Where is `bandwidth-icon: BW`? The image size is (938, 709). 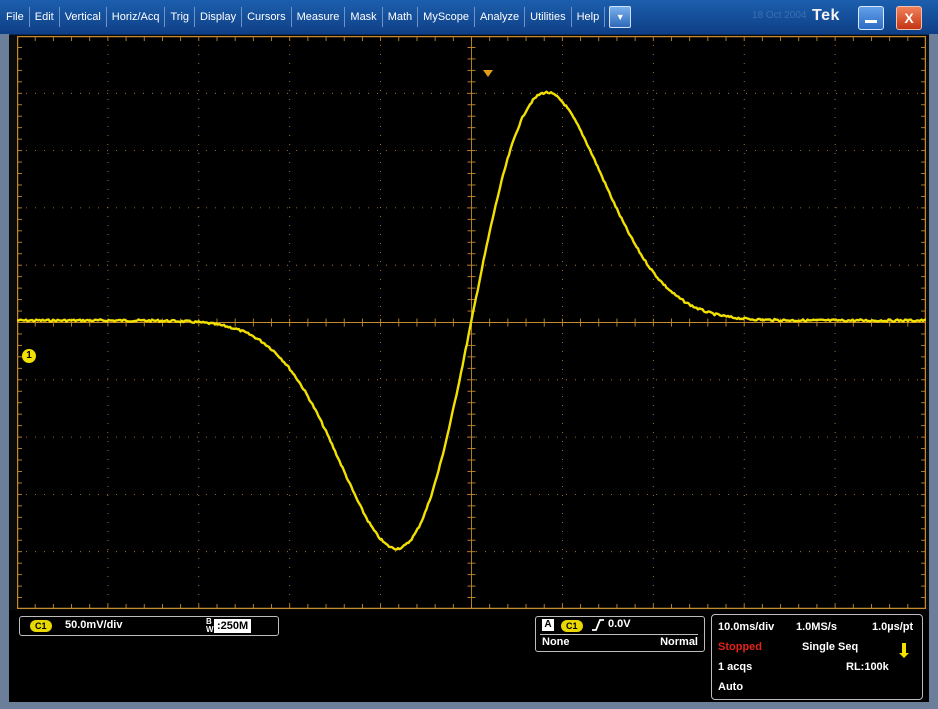 bandwidth-icon: BW is located at coordinates (210, 626).